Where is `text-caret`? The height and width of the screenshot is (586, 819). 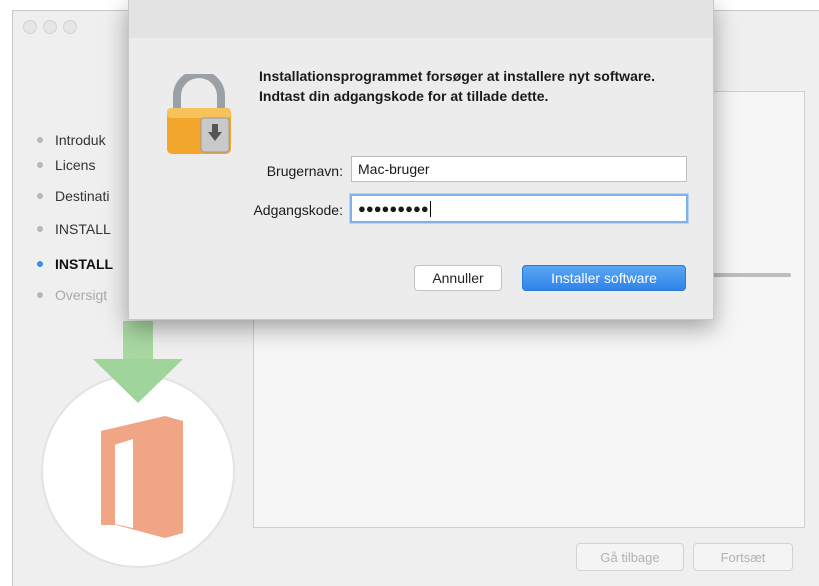
text-caret is located at coordinates (430, 209).